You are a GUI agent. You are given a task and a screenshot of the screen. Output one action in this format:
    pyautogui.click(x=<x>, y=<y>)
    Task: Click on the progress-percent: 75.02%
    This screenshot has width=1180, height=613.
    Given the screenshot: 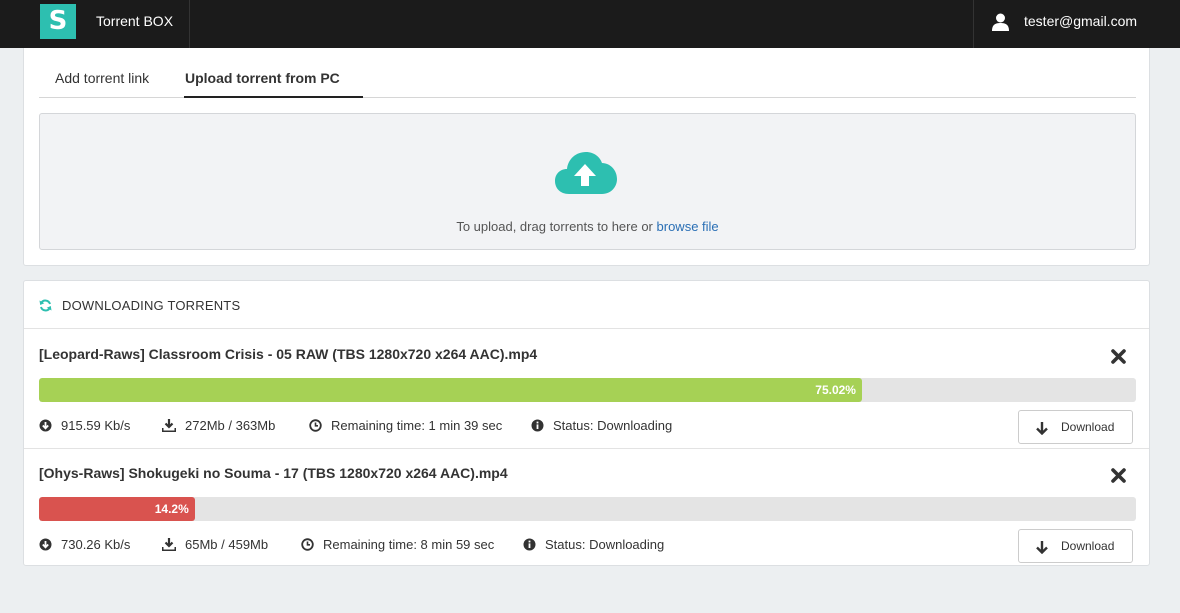 What is the action you would take?
    pyautogui.click(x=835, y=390)
    